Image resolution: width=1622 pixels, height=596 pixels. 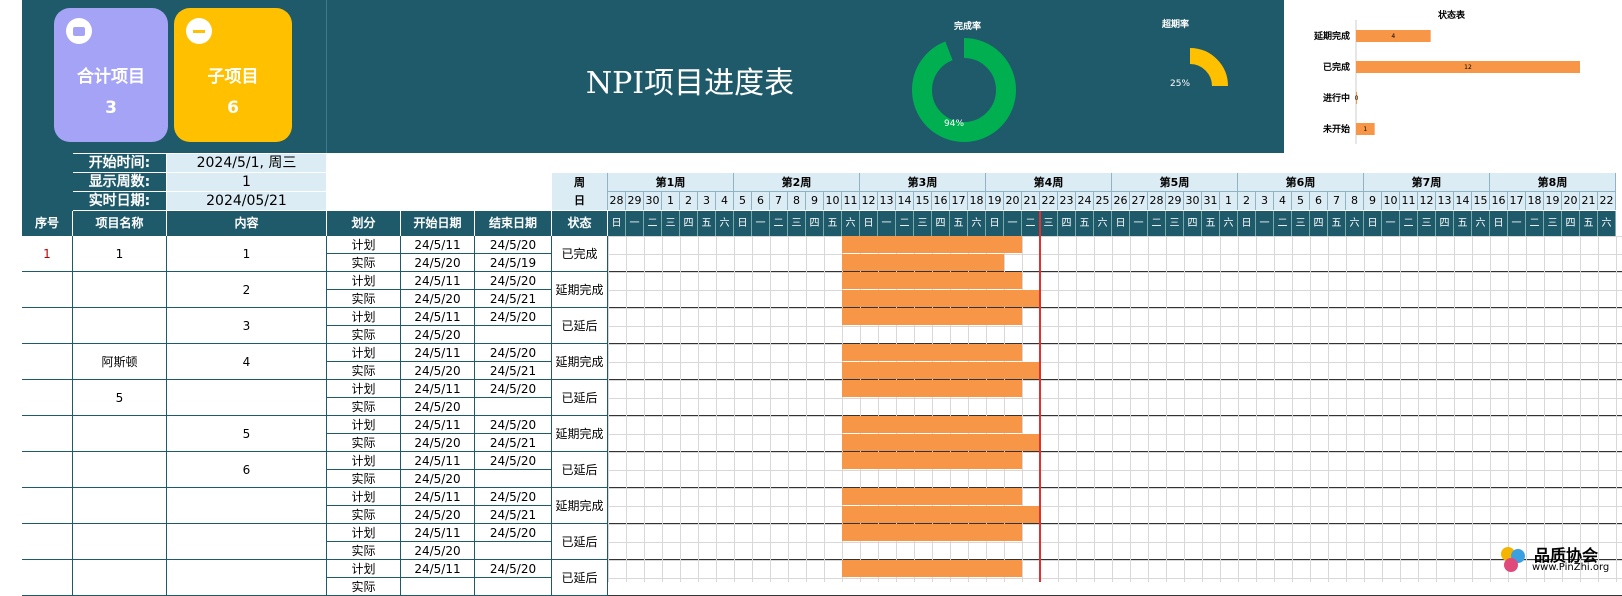 What do you see at coordinates (513, 223) in the screenshot?
I see `header-end-date: 结束日期` at bounding box center [513, 223].